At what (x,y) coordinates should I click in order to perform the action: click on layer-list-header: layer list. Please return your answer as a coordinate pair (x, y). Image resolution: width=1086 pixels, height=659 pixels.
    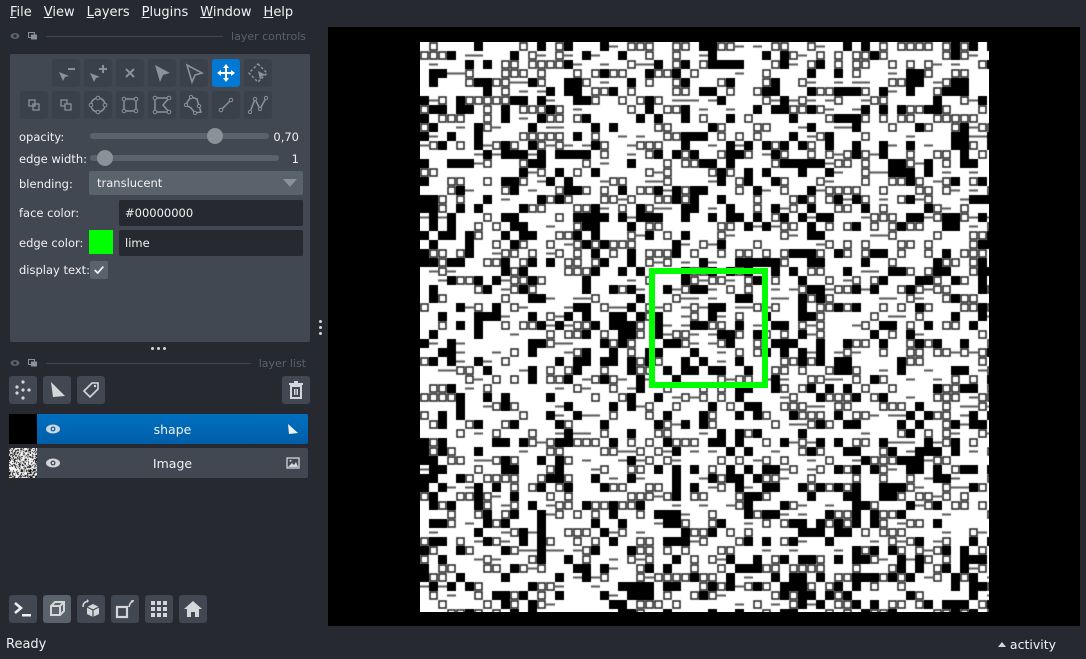
    Looking at the image, I should click on (158, 363).